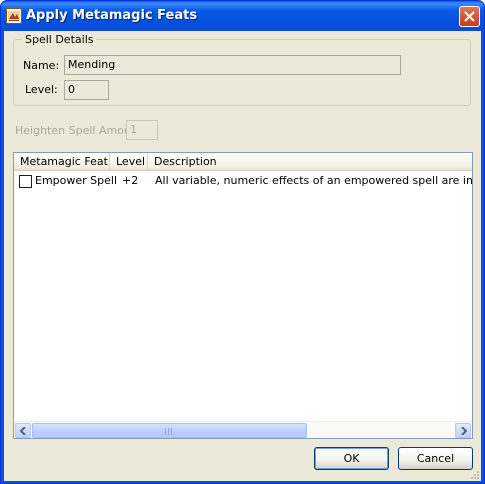 The height and width of the screenshot is (484, 485). I want to click on level-label: Level:, so click(41, 89).